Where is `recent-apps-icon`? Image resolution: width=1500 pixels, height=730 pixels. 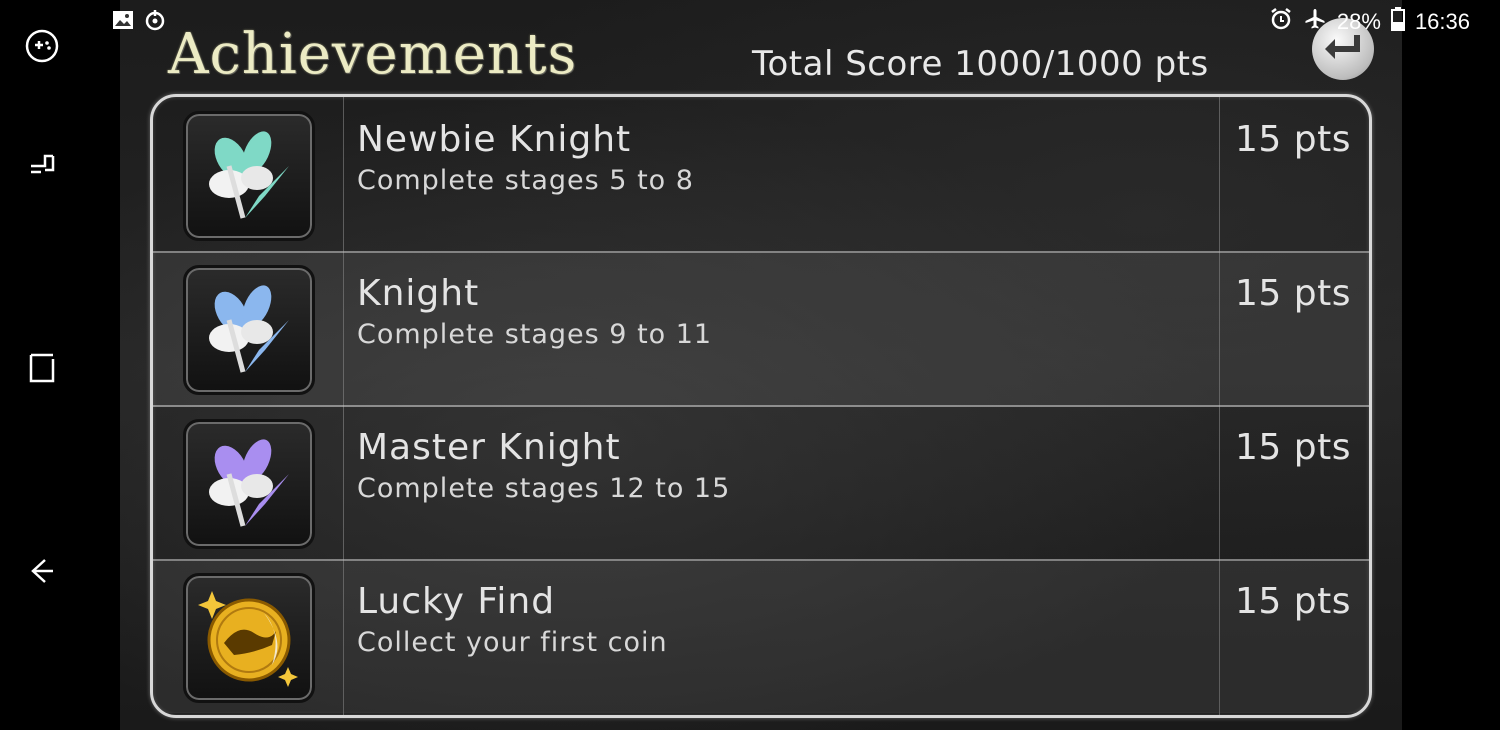 recent-apps-icon is located at coordinates (42, 163).